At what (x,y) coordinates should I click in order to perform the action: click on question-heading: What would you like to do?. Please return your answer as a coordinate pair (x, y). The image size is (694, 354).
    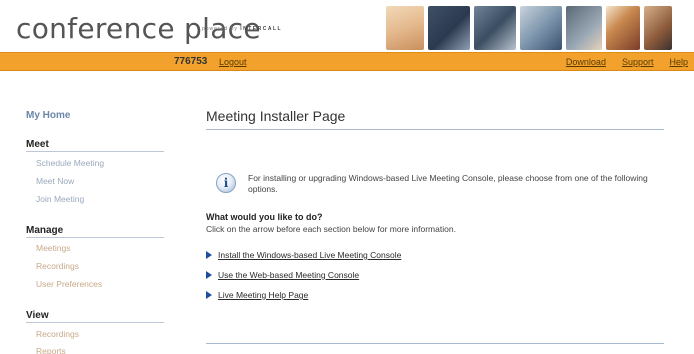
    Looking at the image, I should click on (264, 217).